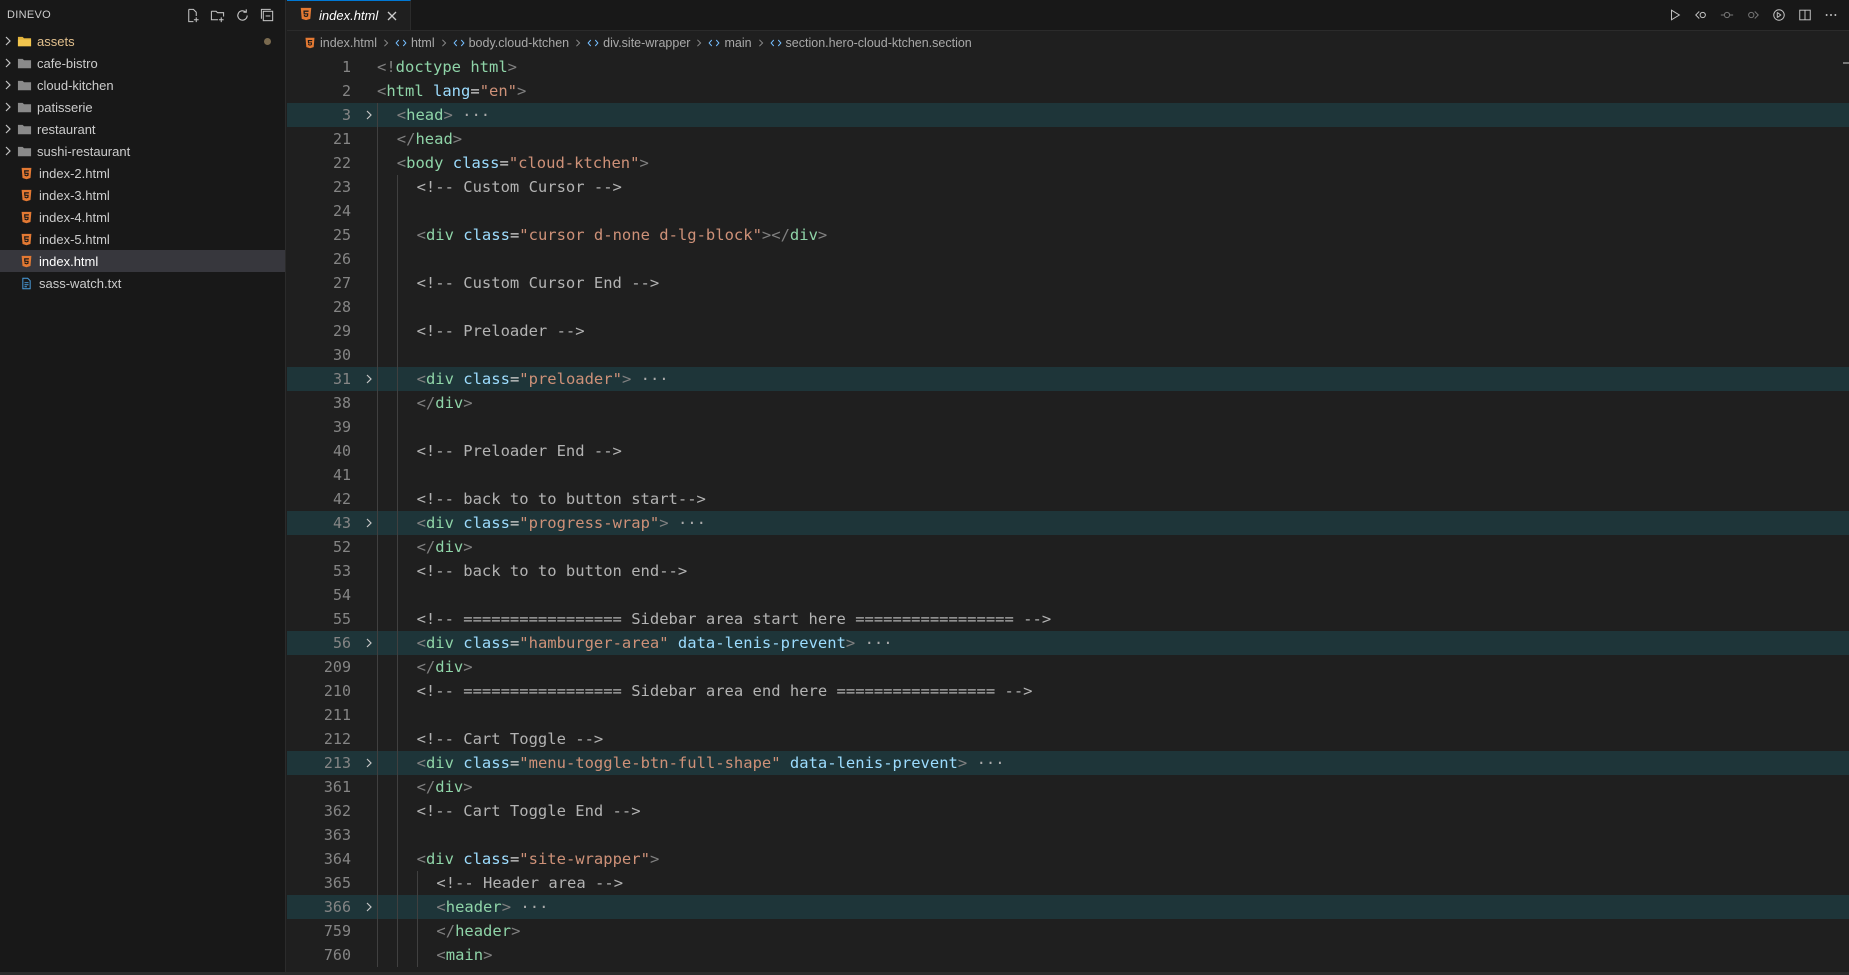 The height and width of the screenshot is (975, 1849). I want to click on breadcrumb-item: body.cloud-ktchen, so click(511, 43).